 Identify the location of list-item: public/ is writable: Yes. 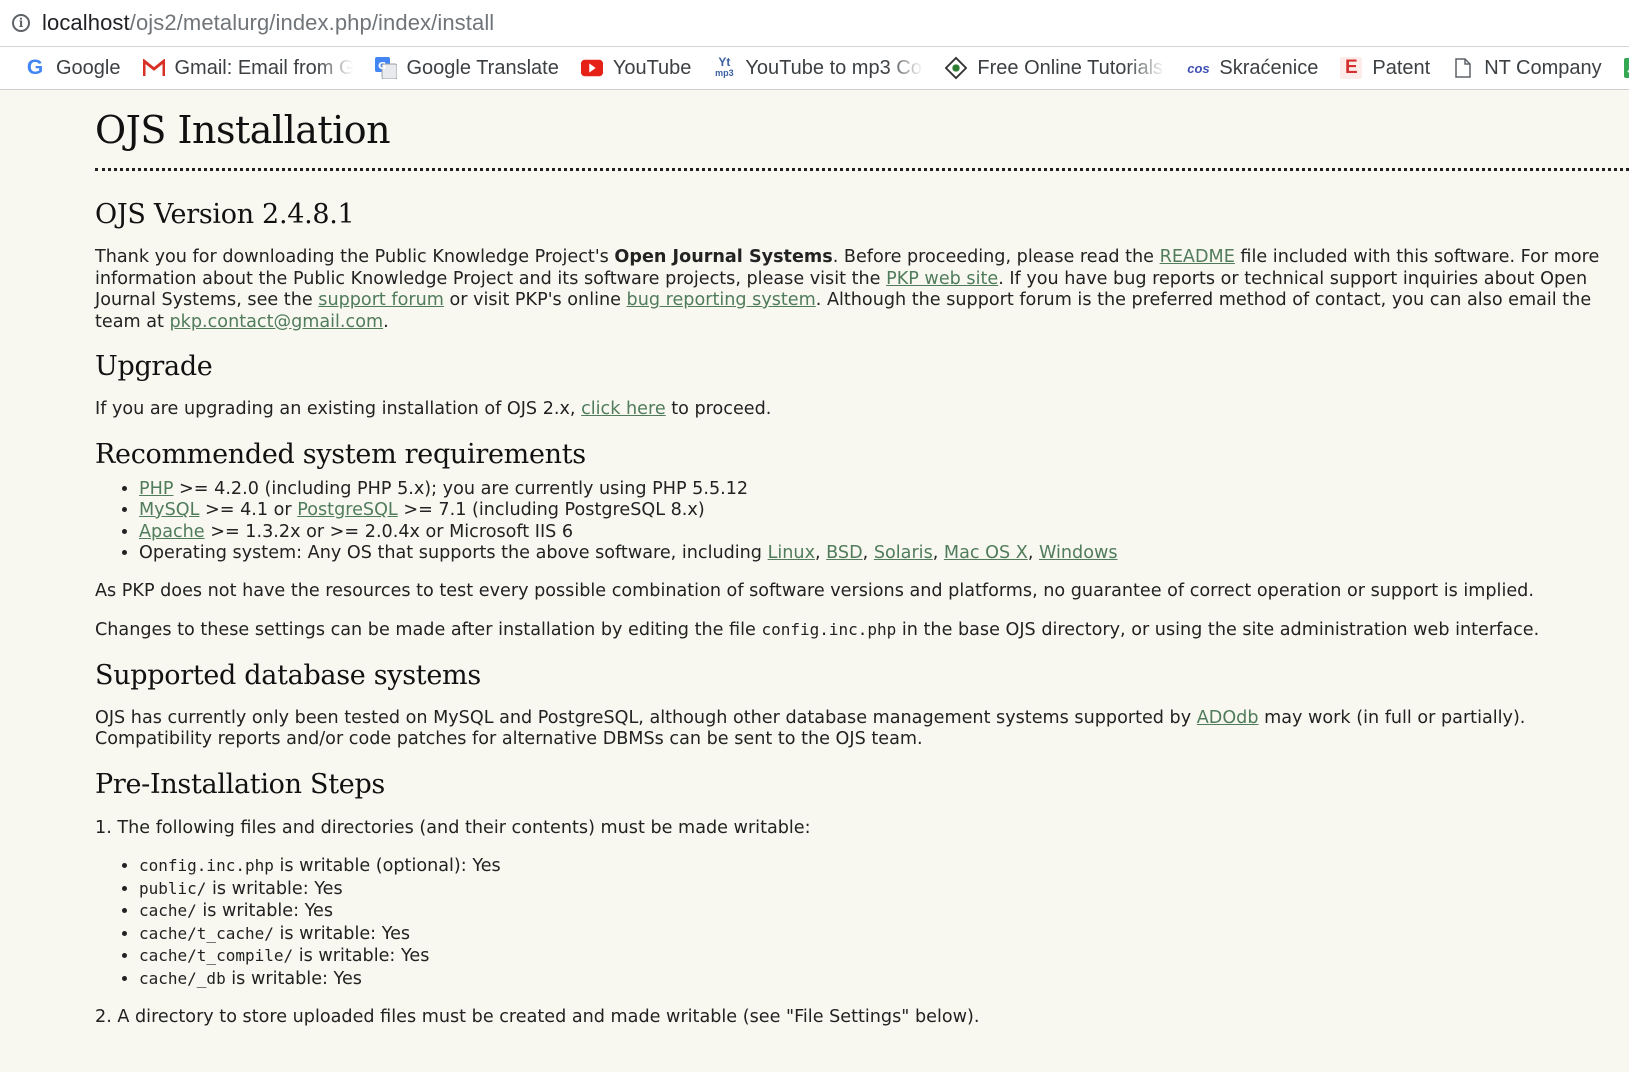
(884, 889).